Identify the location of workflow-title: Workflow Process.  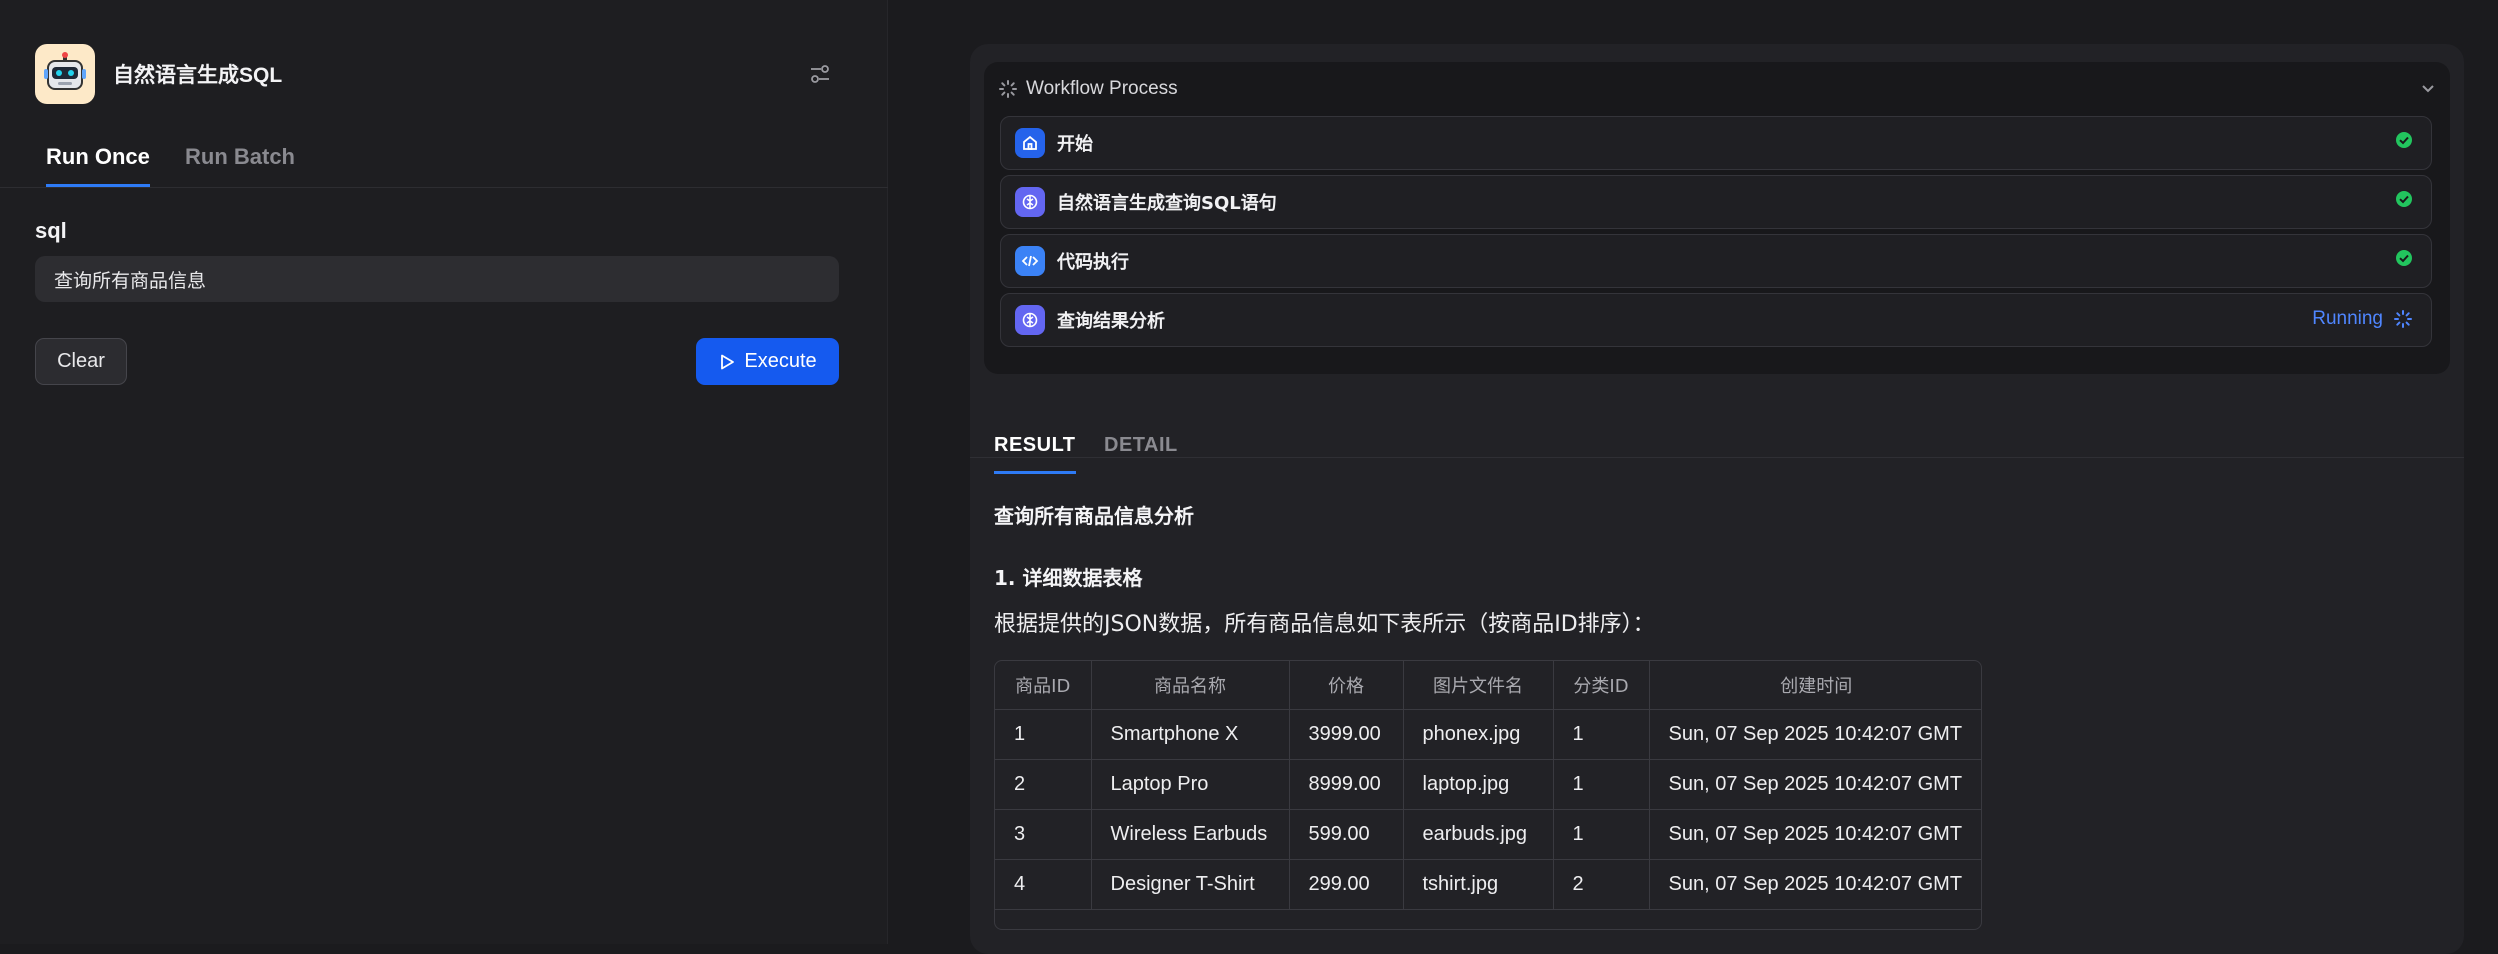
(1102, 88).